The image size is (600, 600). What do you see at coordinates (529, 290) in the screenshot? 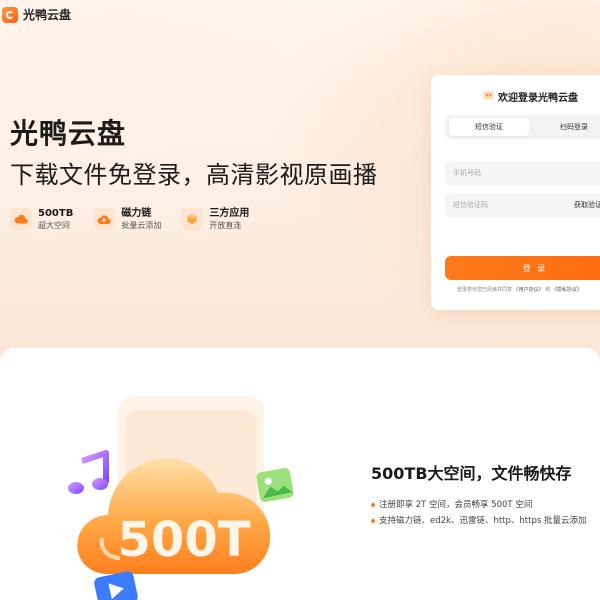
I see `user-agreement-link: 《用户协议》` at bounding box center [529, 290].